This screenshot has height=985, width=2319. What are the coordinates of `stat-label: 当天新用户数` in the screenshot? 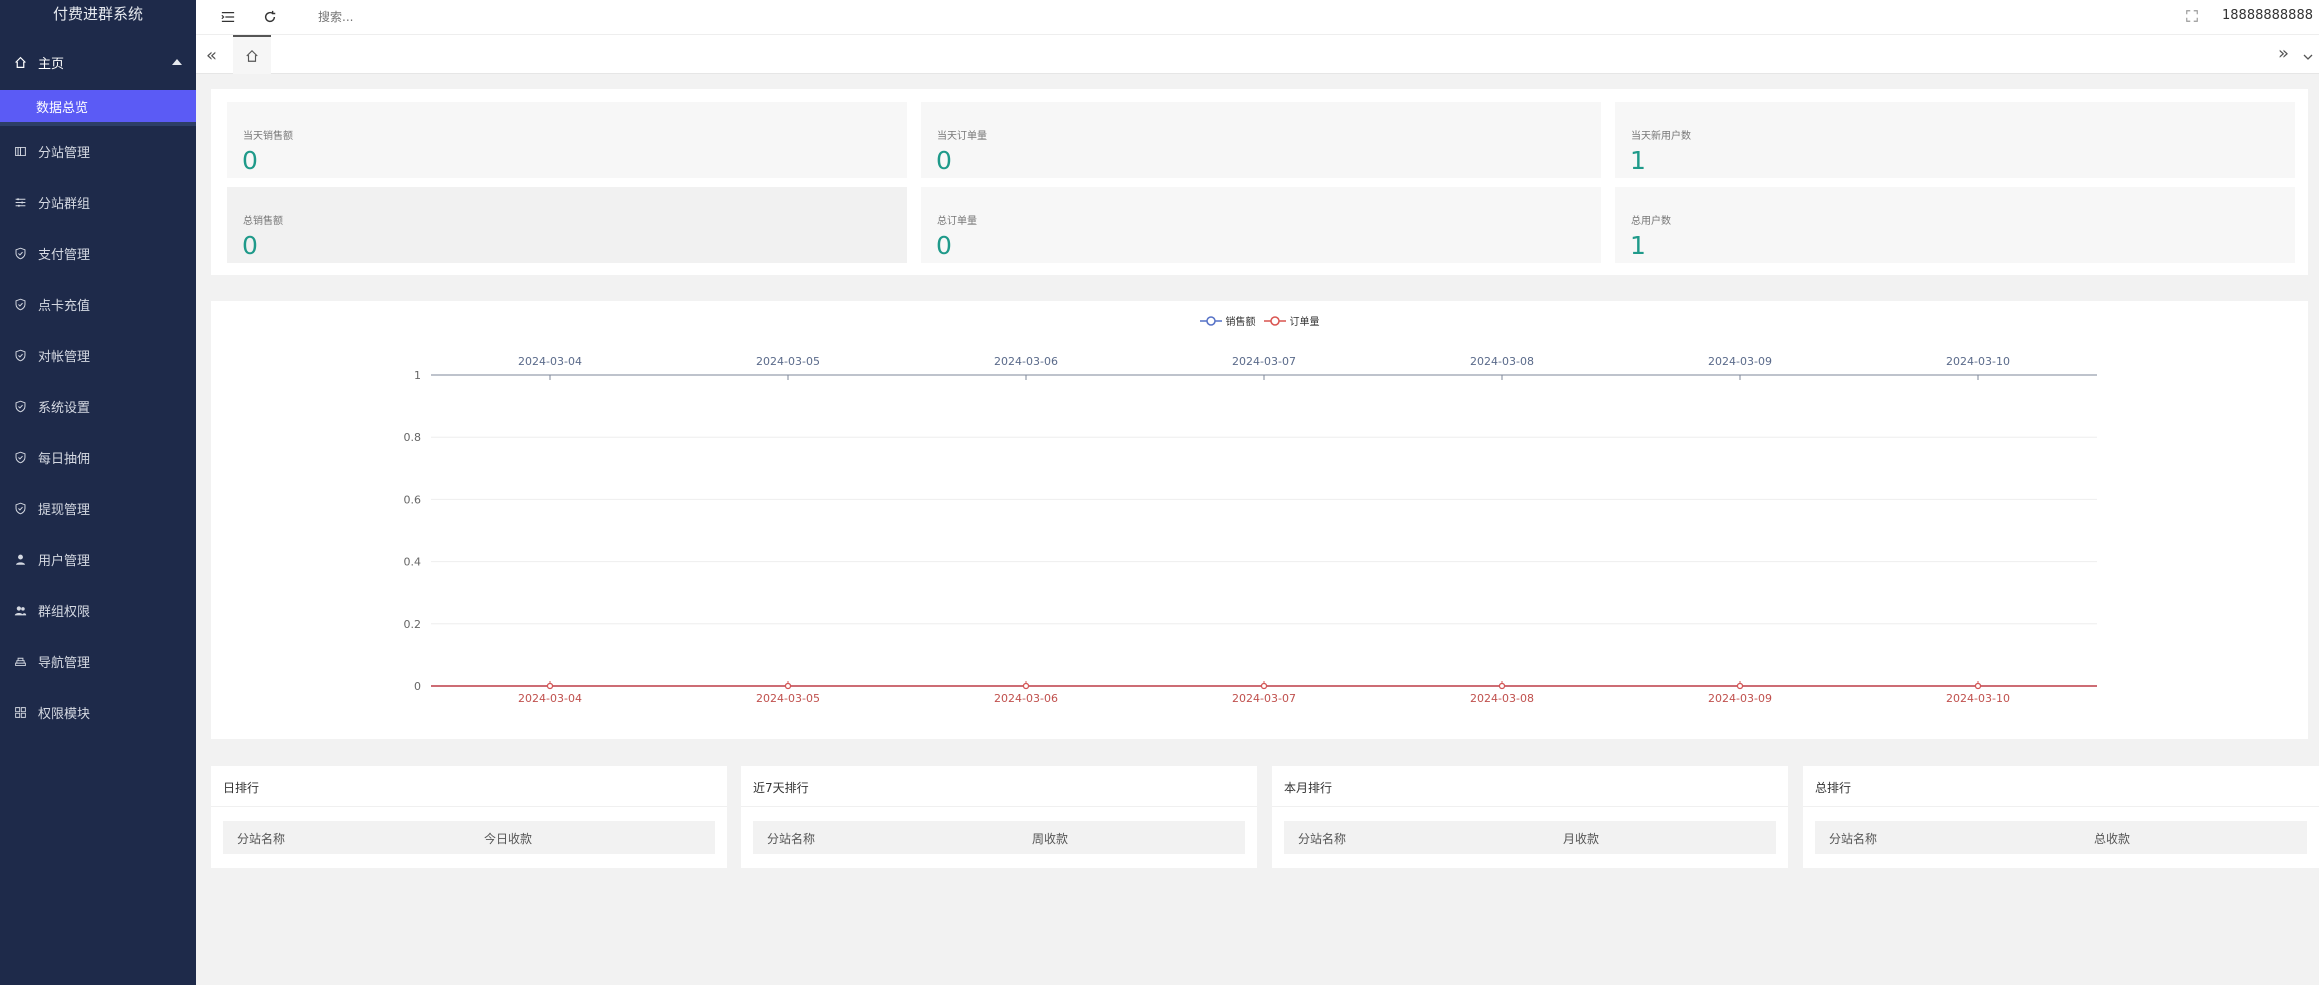 It's located at (1661, 136).